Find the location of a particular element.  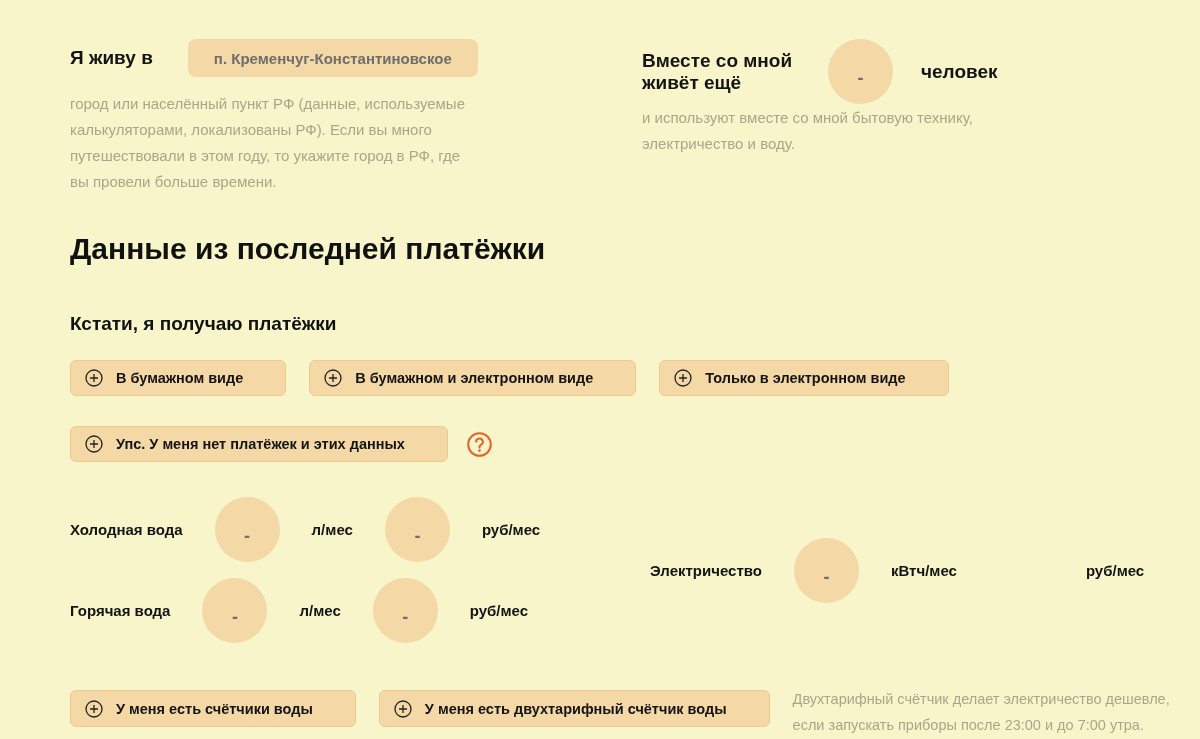

unit-label: кВтч/мес is located at coordinates (923, 570).